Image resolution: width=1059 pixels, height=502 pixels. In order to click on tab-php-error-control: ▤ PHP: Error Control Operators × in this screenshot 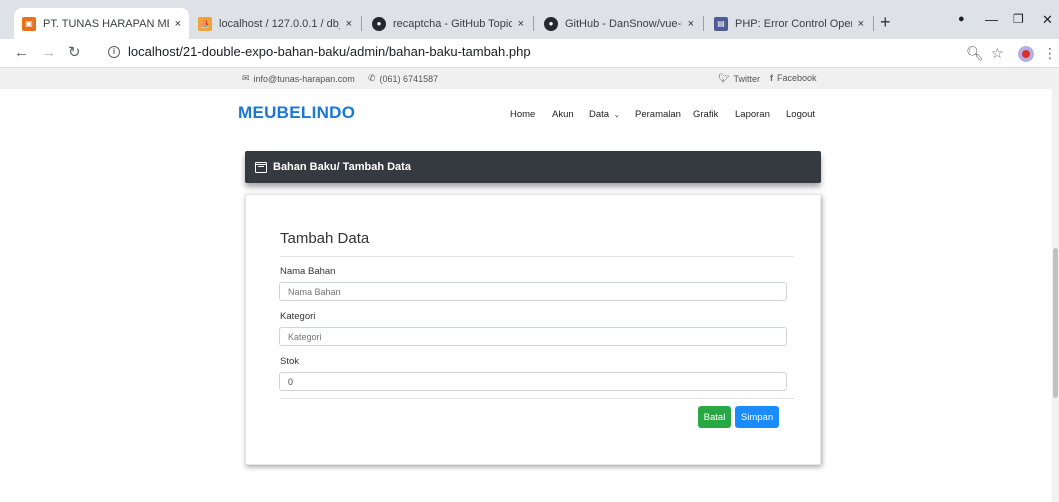, I will do `click(789, 23)`.